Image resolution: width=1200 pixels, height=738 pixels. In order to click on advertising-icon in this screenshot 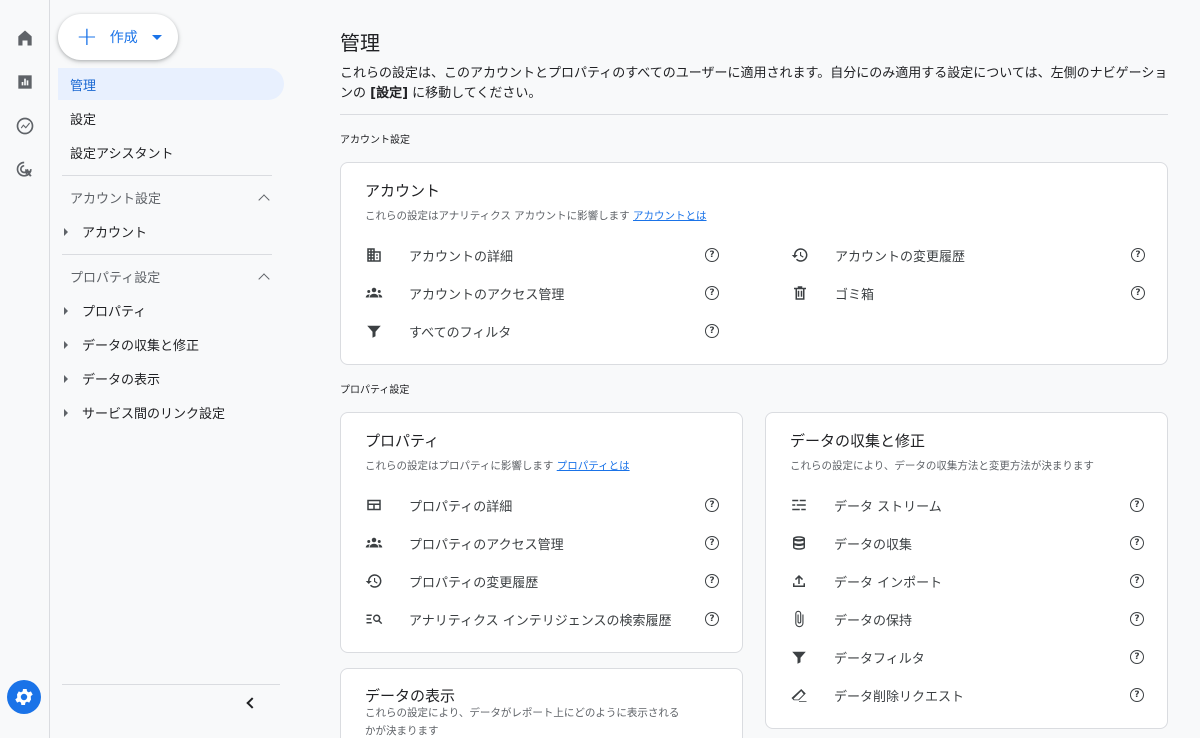, I will do `click(25, 170)`.